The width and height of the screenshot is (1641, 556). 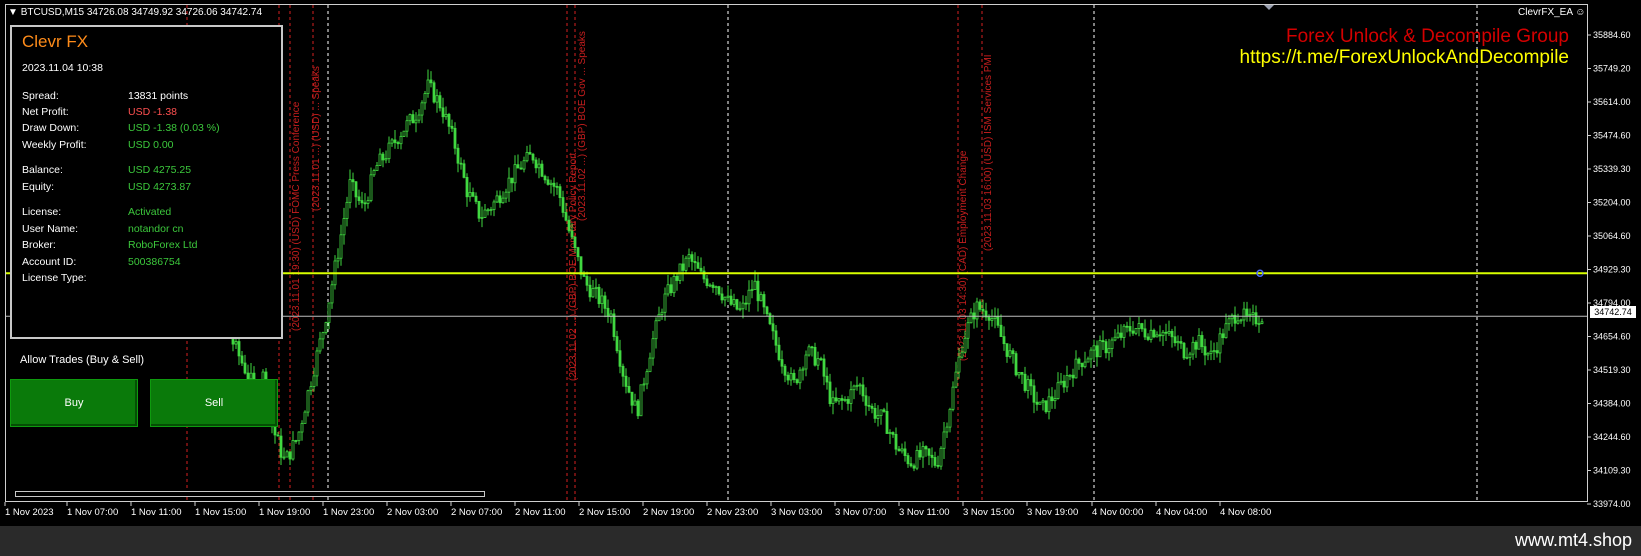 What do you see at coordinates (988, 512) in the screenshot?
I see `x-tick-label: 3 Nov 15:00` at bounding box center [988, 512].